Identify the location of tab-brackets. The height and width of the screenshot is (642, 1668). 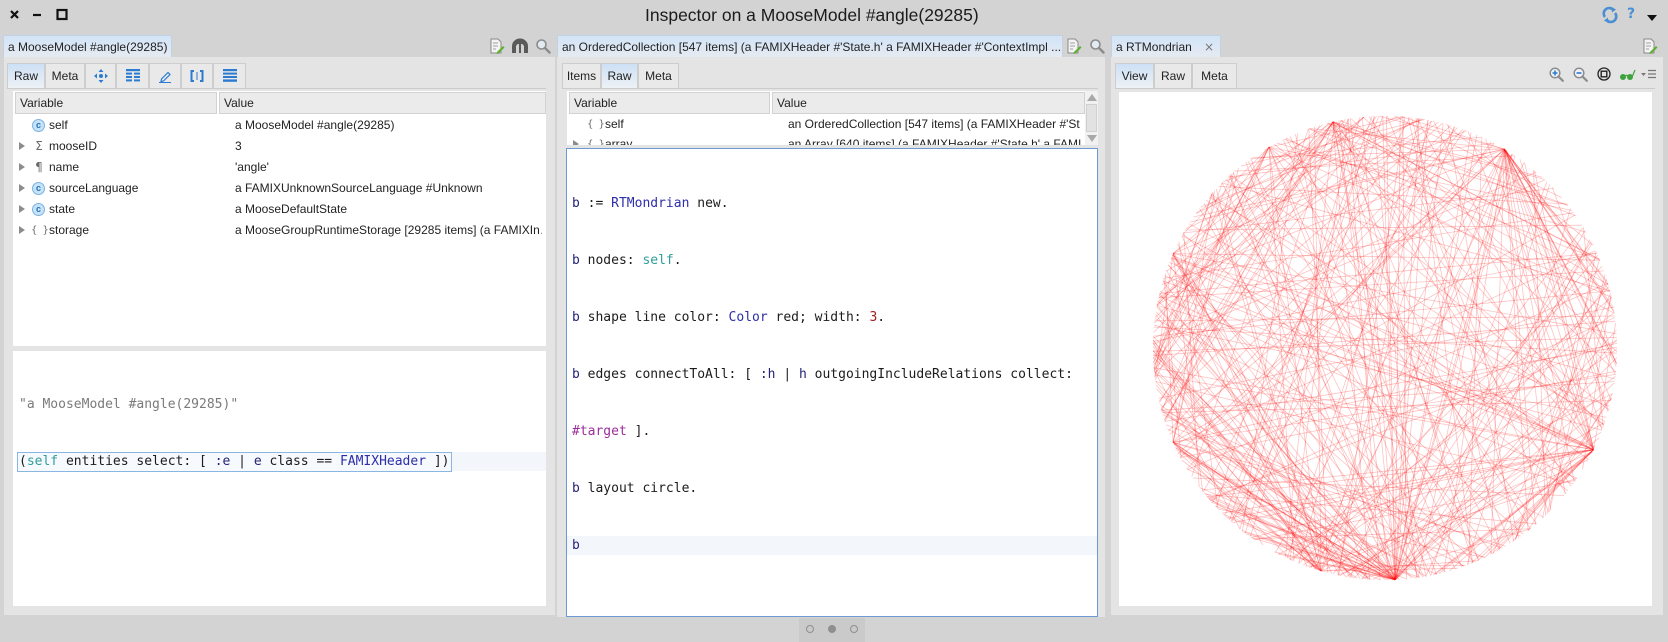
(197, 75).